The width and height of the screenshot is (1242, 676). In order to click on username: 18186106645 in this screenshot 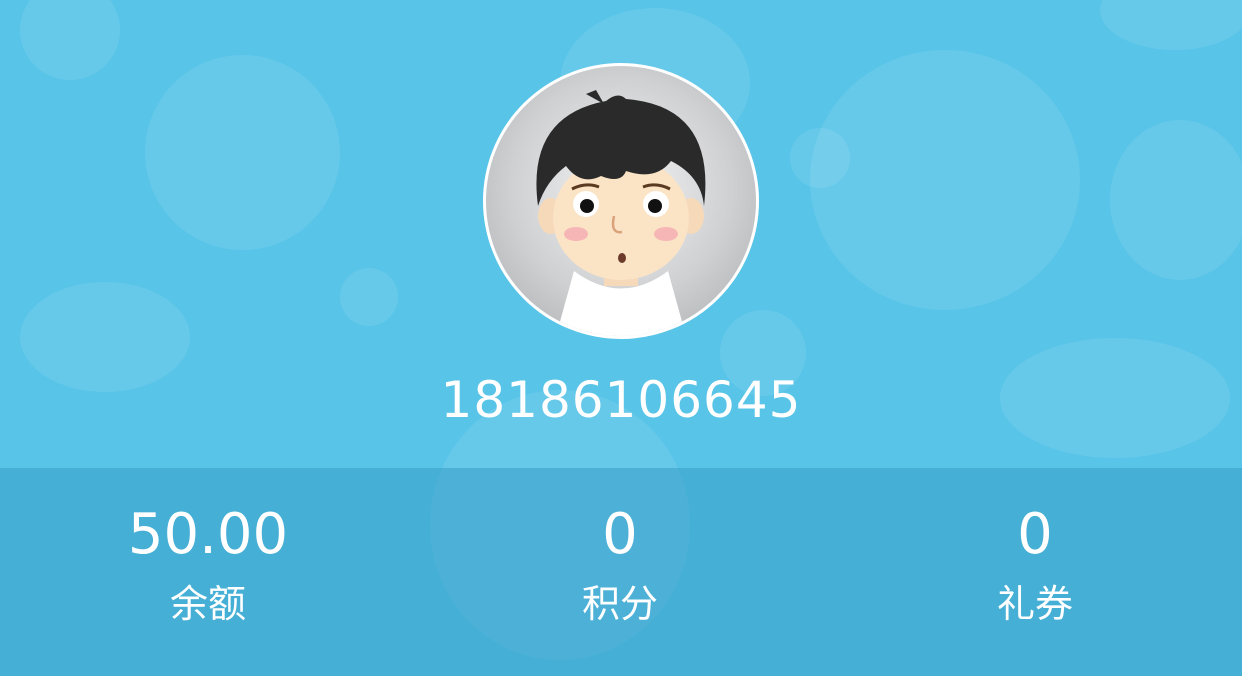, I will do `click(621, 400)`.